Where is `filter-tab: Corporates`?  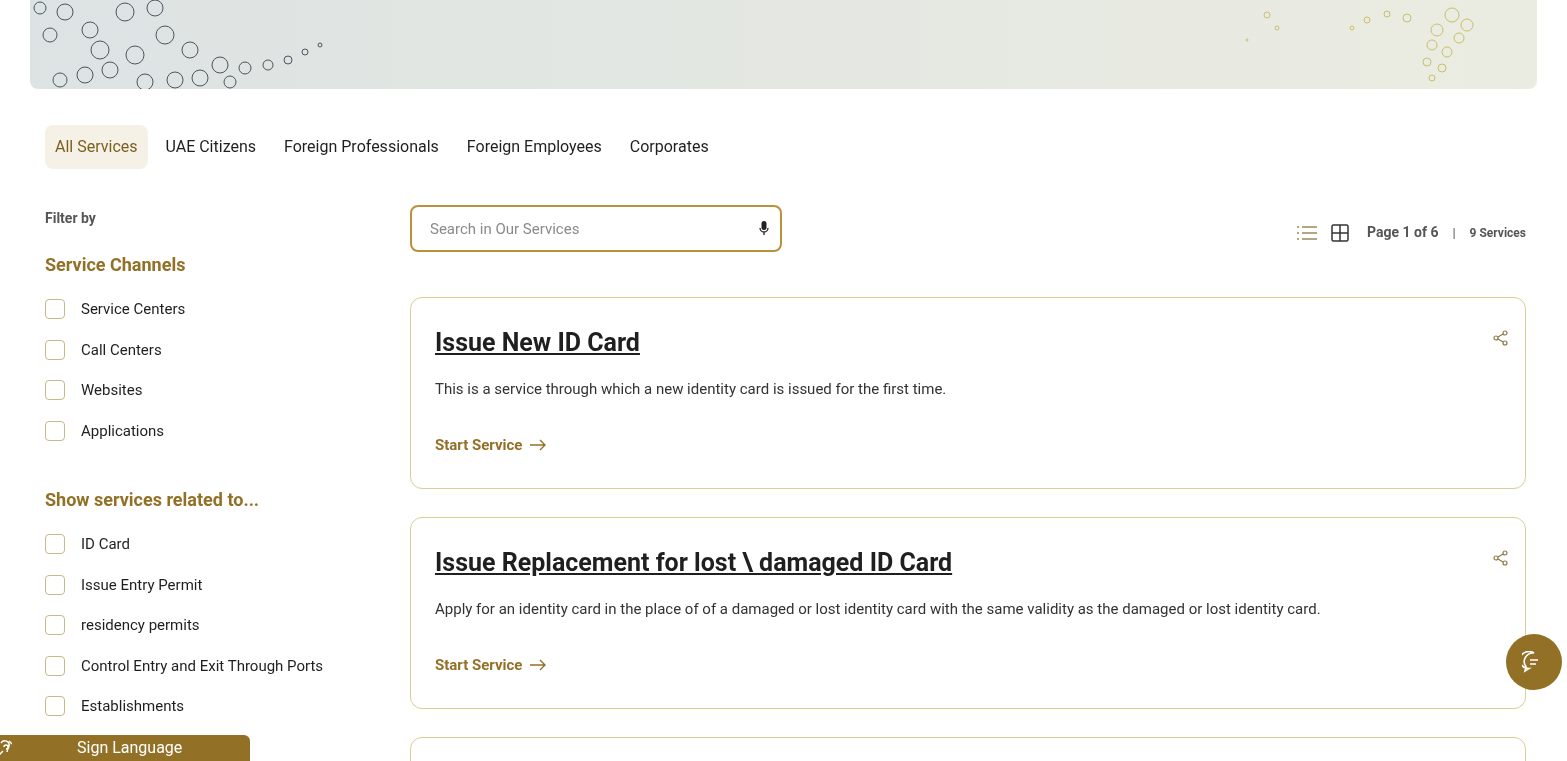
filter-tab: Corporates is located at coordinates (669, 147).